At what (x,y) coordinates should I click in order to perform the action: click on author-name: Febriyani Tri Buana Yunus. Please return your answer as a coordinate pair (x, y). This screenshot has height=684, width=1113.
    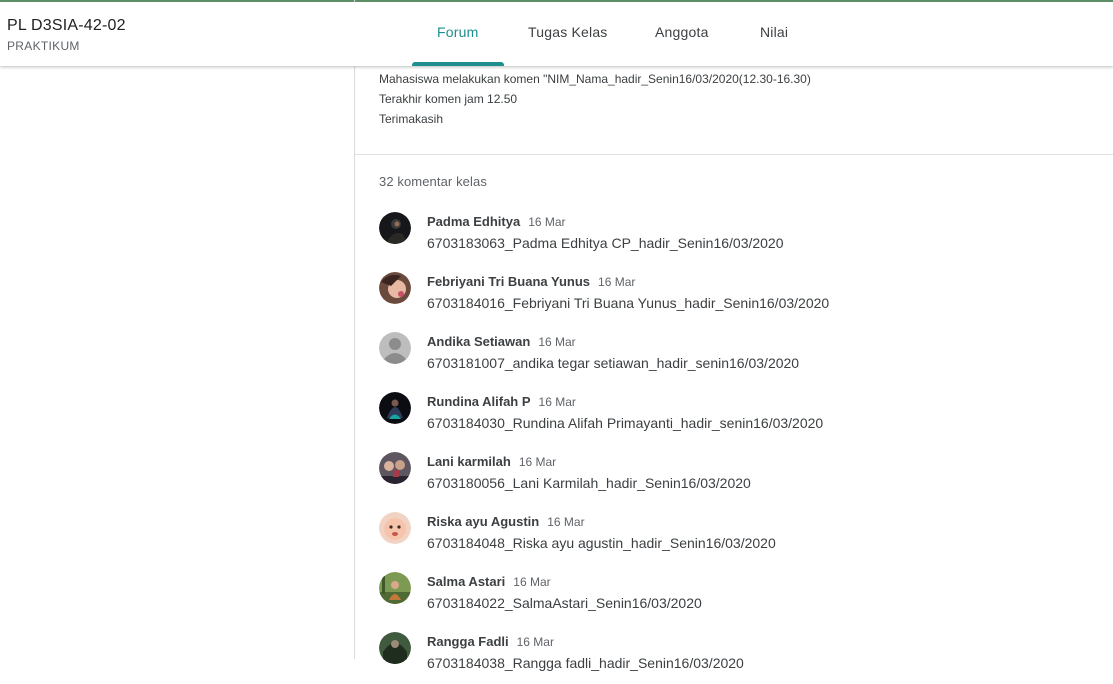
    Looking at the image, I should click on (509, 281).